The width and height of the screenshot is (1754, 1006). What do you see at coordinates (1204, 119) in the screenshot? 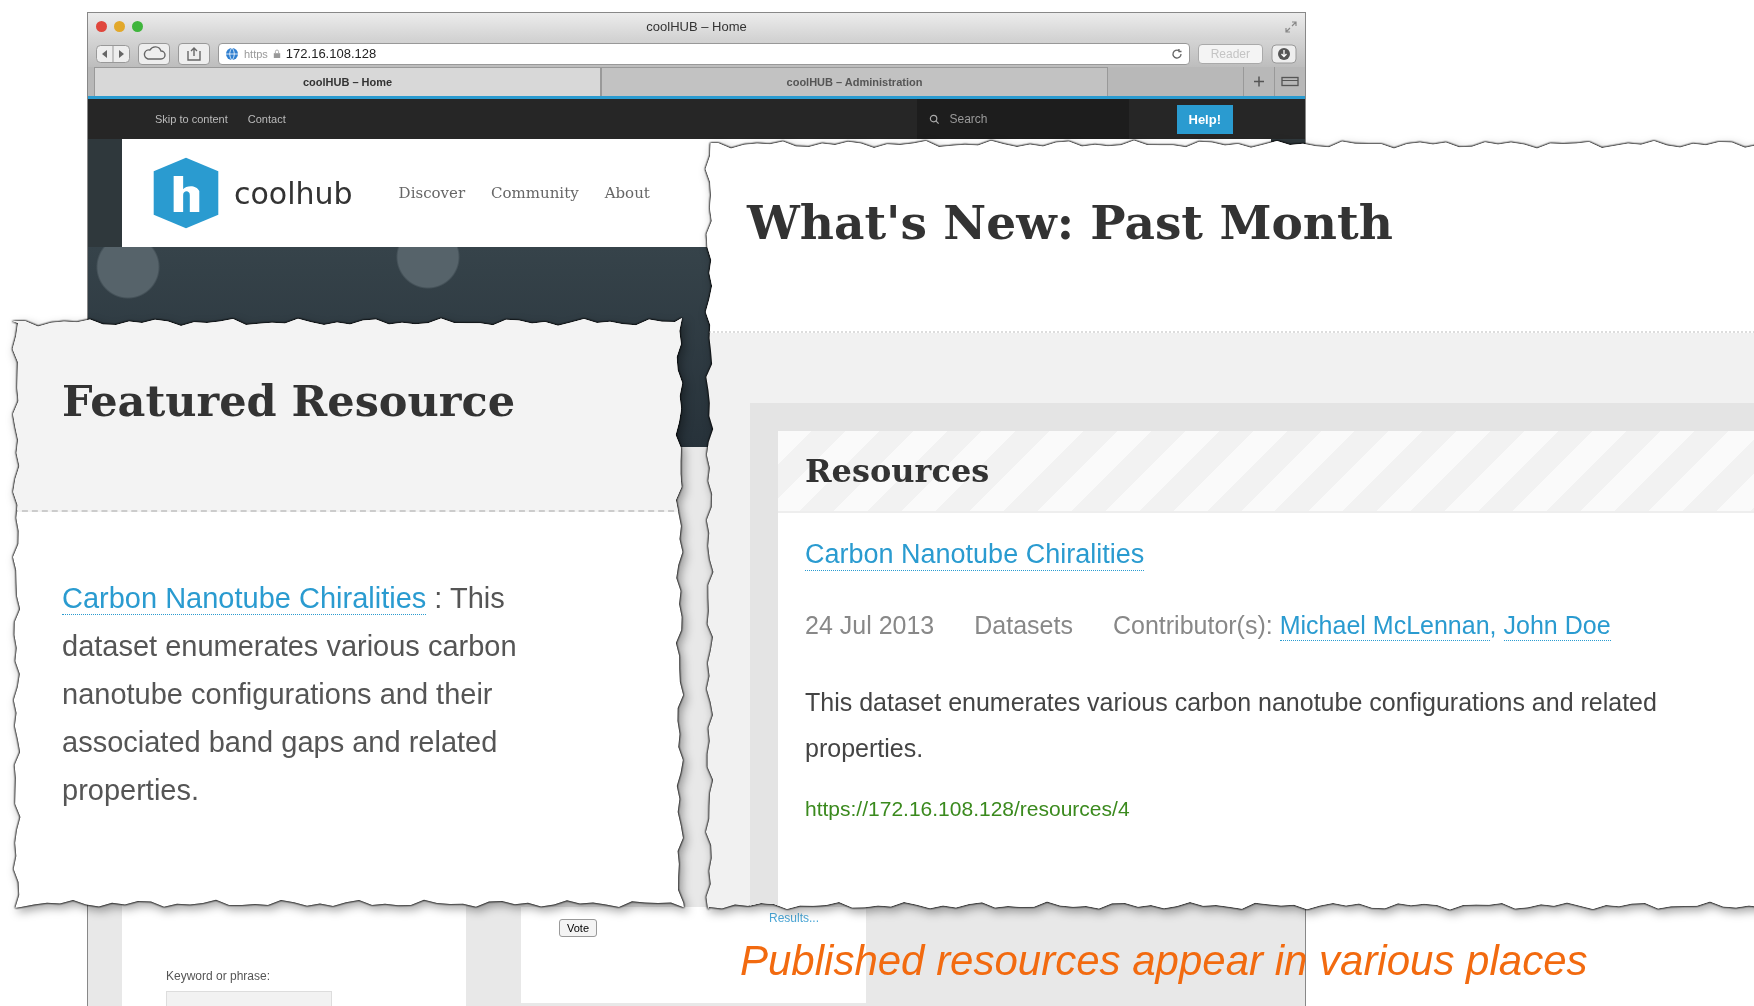
I see `help-button: Help!` at bounding box center [1204, 119].